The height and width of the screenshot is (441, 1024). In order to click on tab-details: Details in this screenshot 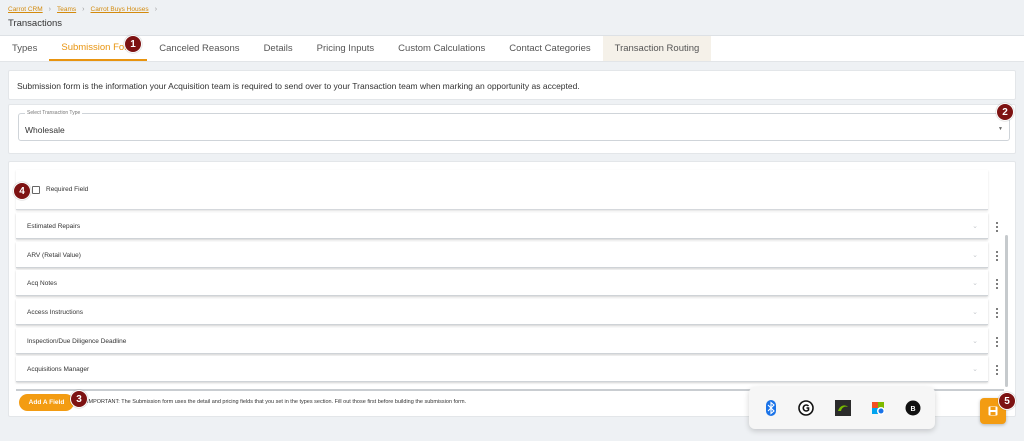, I will do `click(278, 48)`.